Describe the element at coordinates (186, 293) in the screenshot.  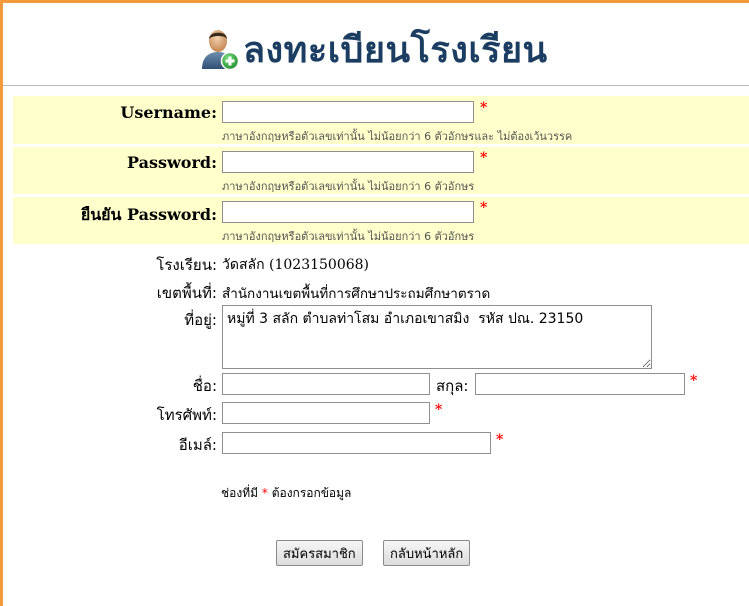
I see `area-label: เขตพื้นที่:` at that location.